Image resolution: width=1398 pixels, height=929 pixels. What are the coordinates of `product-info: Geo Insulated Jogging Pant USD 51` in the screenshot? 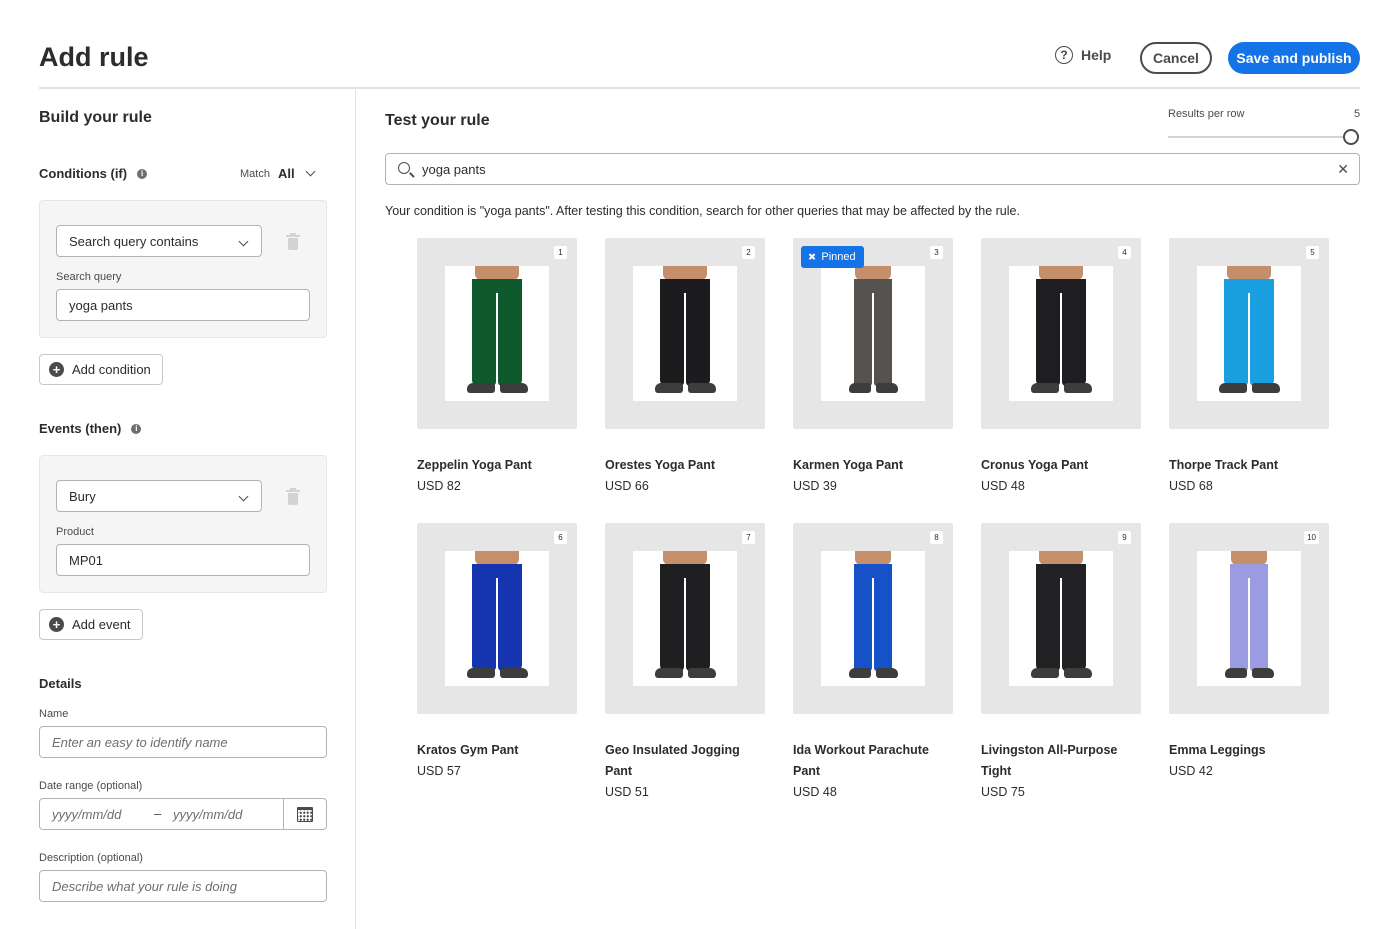 It's located at (687, 771).